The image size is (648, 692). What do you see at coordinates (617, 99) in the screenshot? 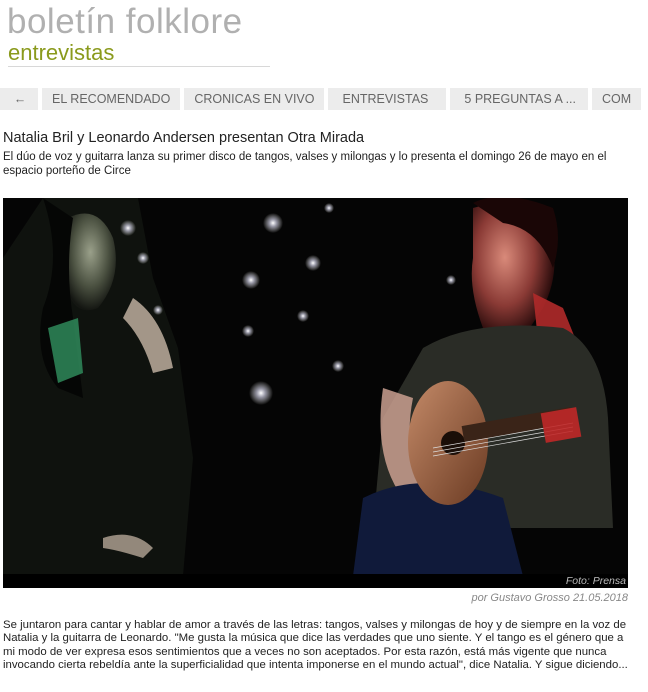
I see `nav-item-com: COM` at bounding box center [617, 99].